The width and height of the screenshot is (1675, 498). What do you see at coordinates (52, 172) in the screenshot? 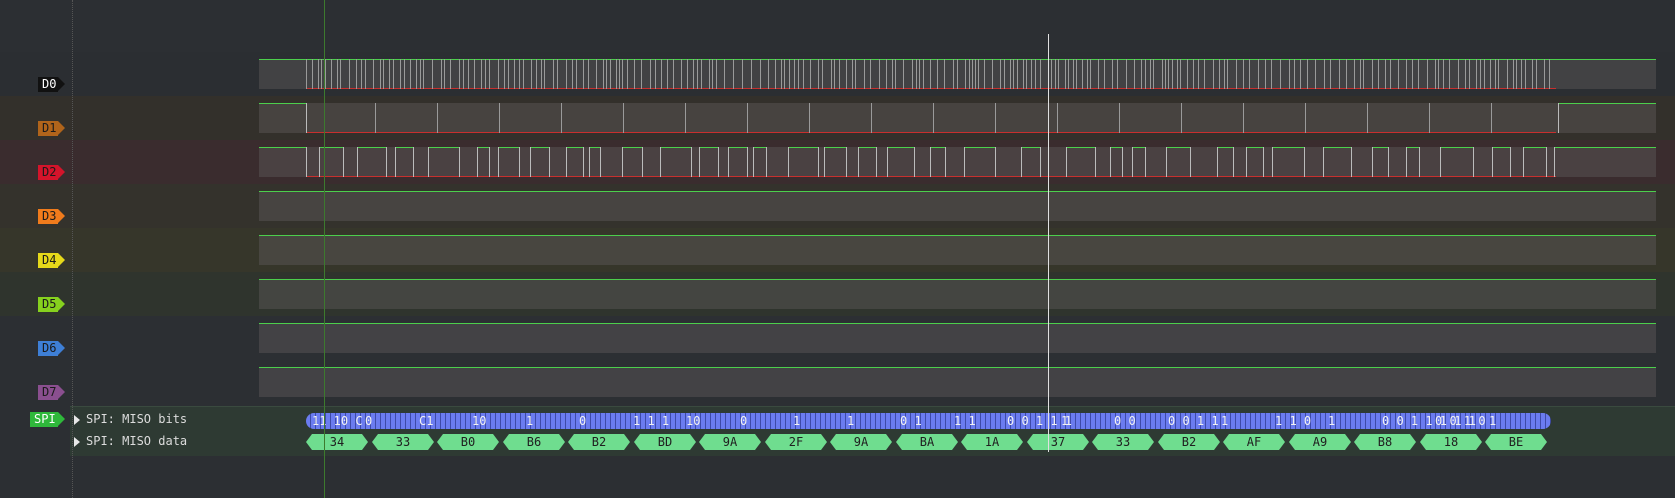
I see `channel-badge-d2: D2` at bounding box center [52, 172].